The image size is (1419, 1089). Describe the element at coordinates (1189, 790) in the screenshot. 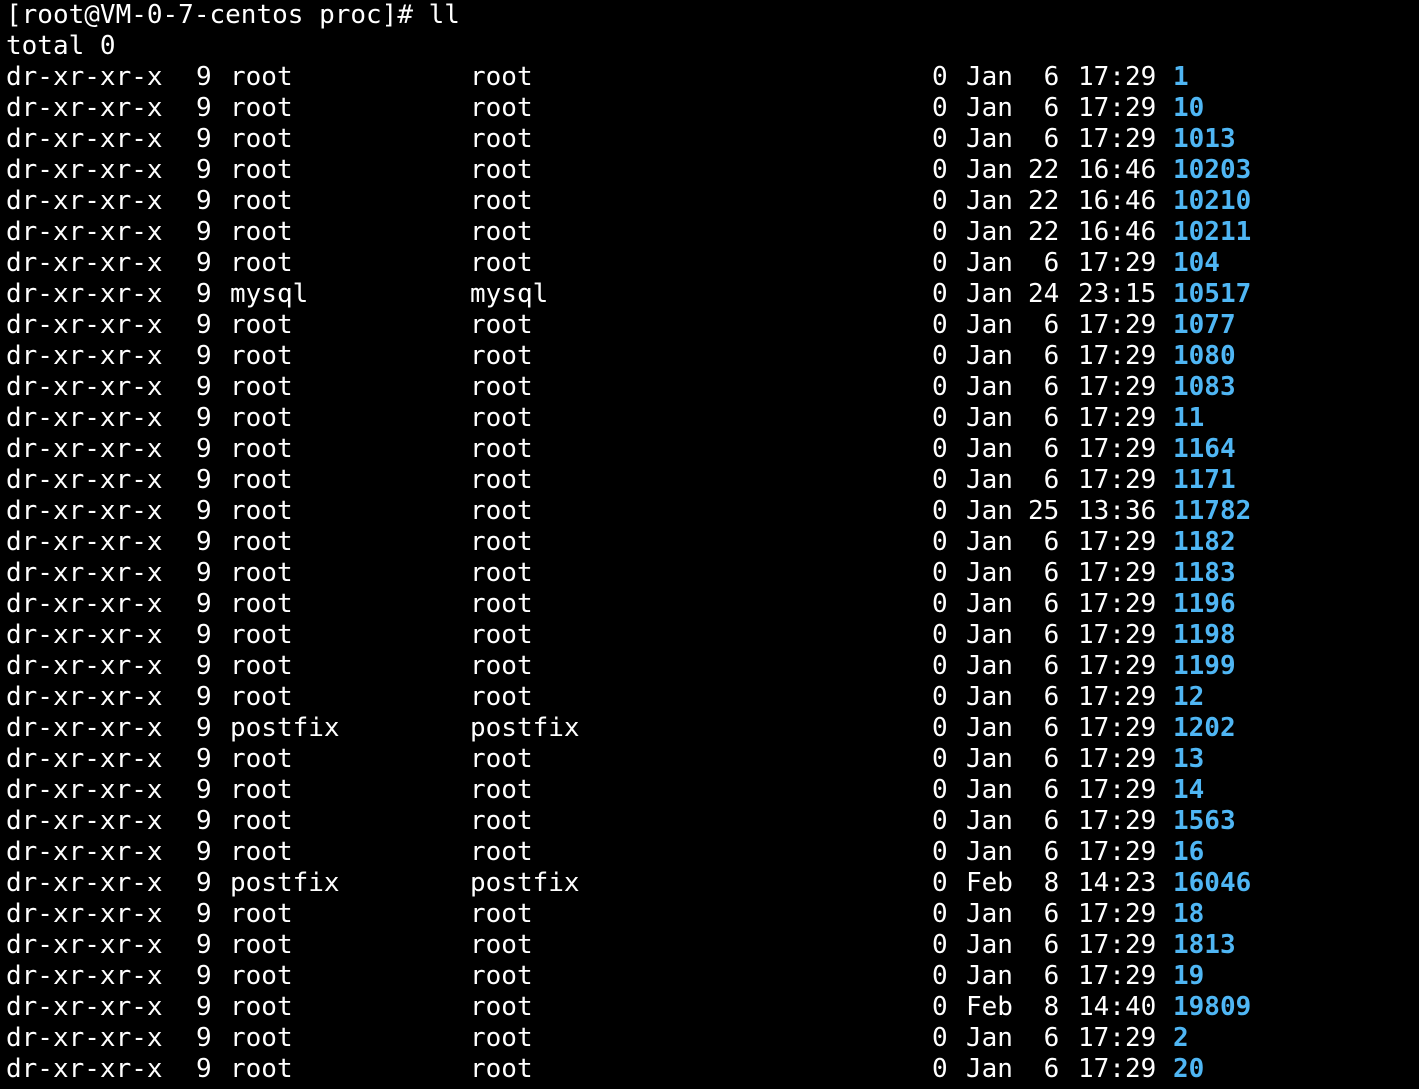

I see `directory-name: 14` at that location.